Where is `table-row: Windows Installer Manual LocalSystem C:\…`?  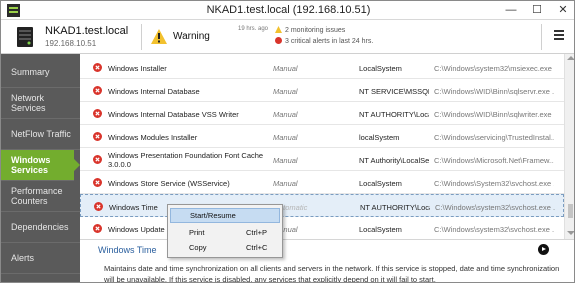
table-row: Windows Installer Manual LocalSystem C:\… is located at coordinates (322, 67).